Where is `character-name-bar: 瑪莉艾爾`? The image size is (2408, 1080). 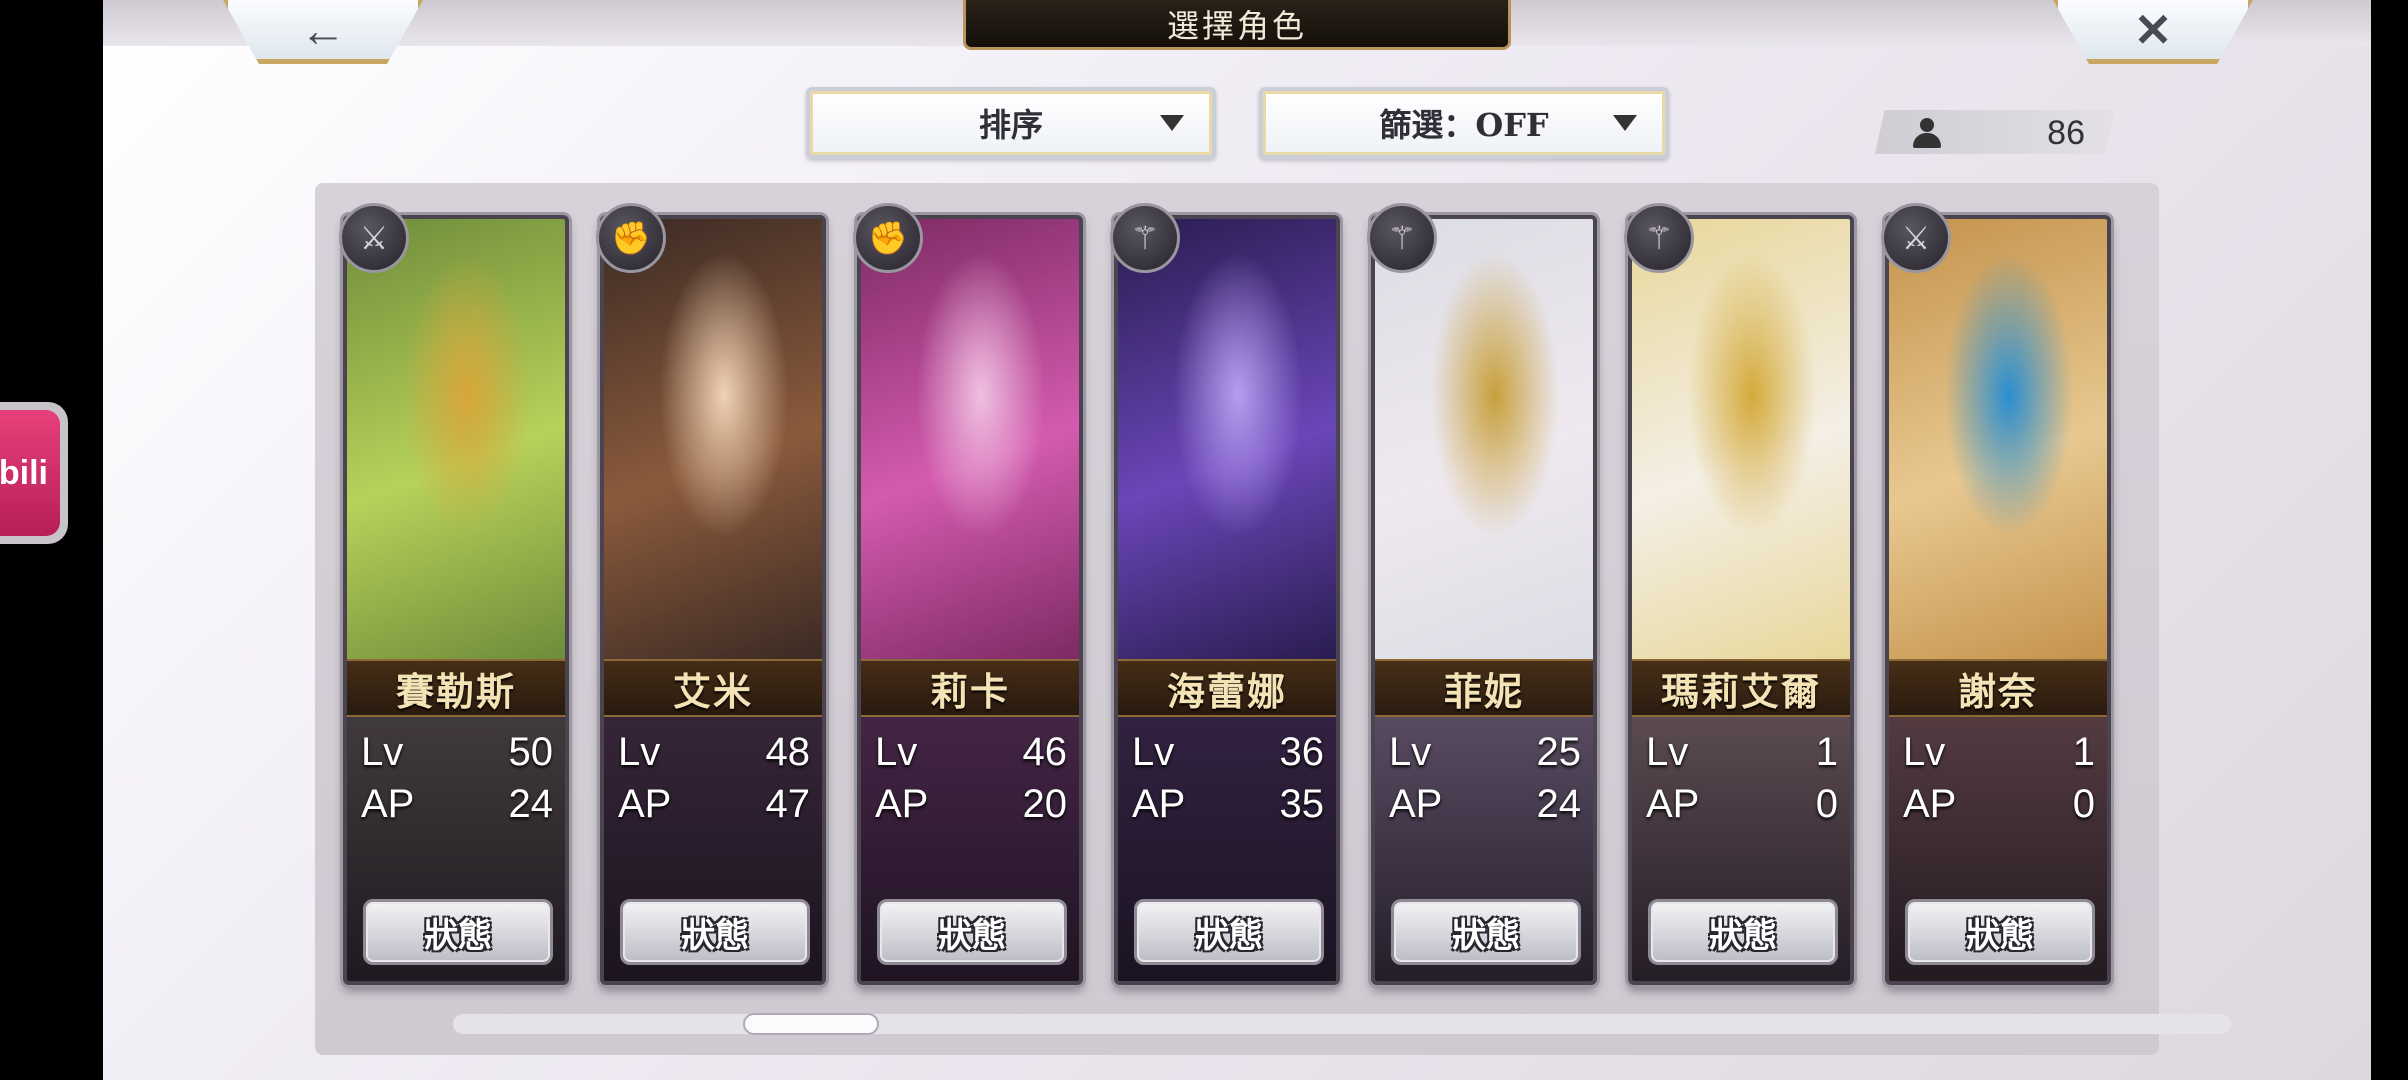
character-name-bar: 瑪莉艾爾 is located at coordinates (1741, 688).